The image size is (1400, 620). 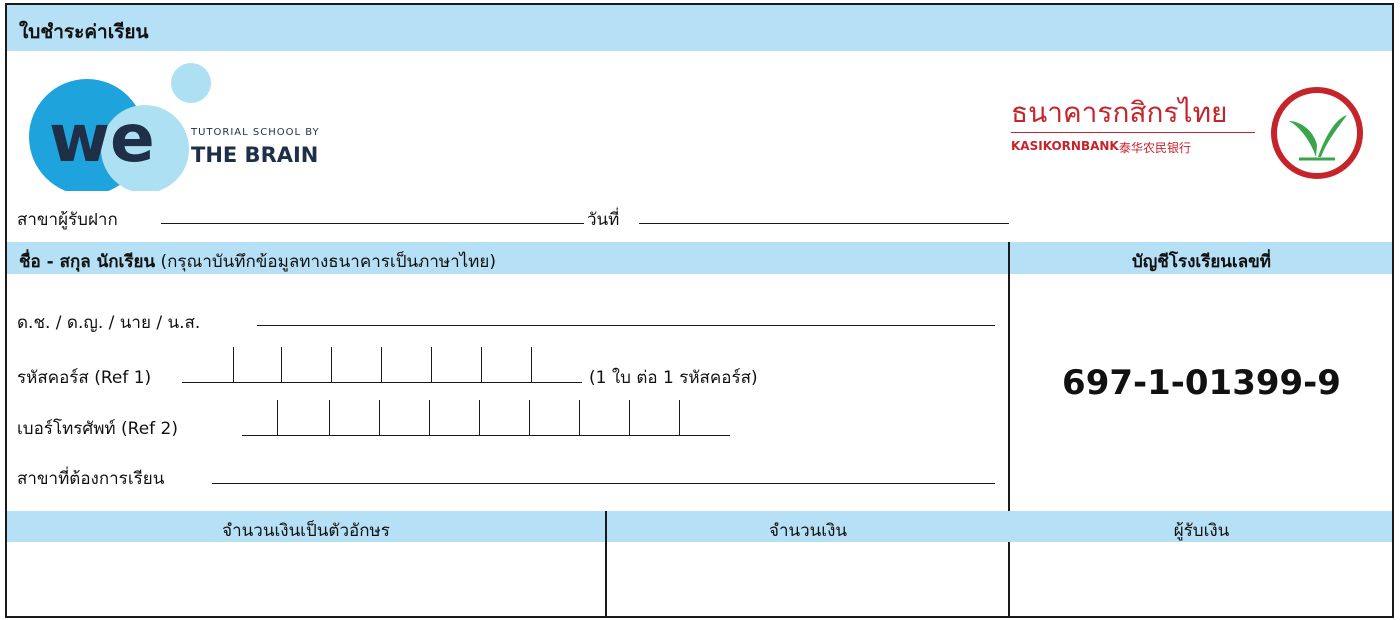 What do you see at coordinates (824, 223) in the screenshot?
I see `date-field` at bounding box center [824, 223].